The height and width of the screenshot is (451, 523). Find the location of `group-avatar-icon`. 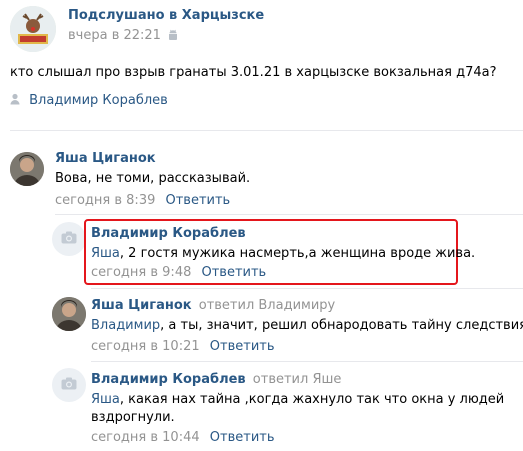

group-avatar-icon is located at coordinates (33, 29).